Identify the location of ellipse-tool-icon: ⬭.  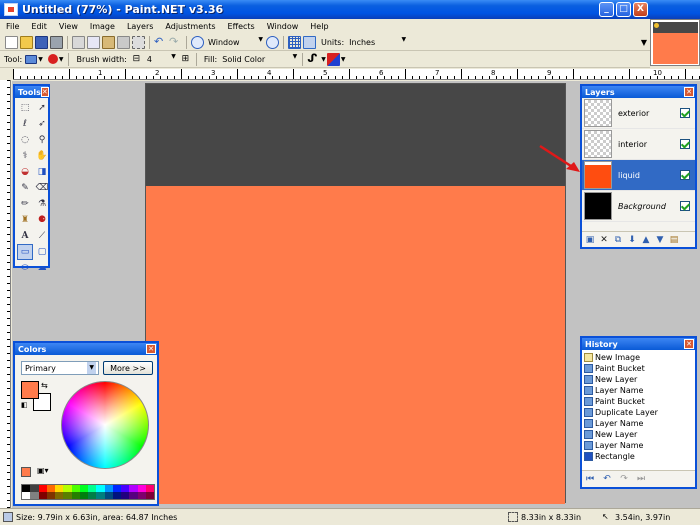
(25, 268).